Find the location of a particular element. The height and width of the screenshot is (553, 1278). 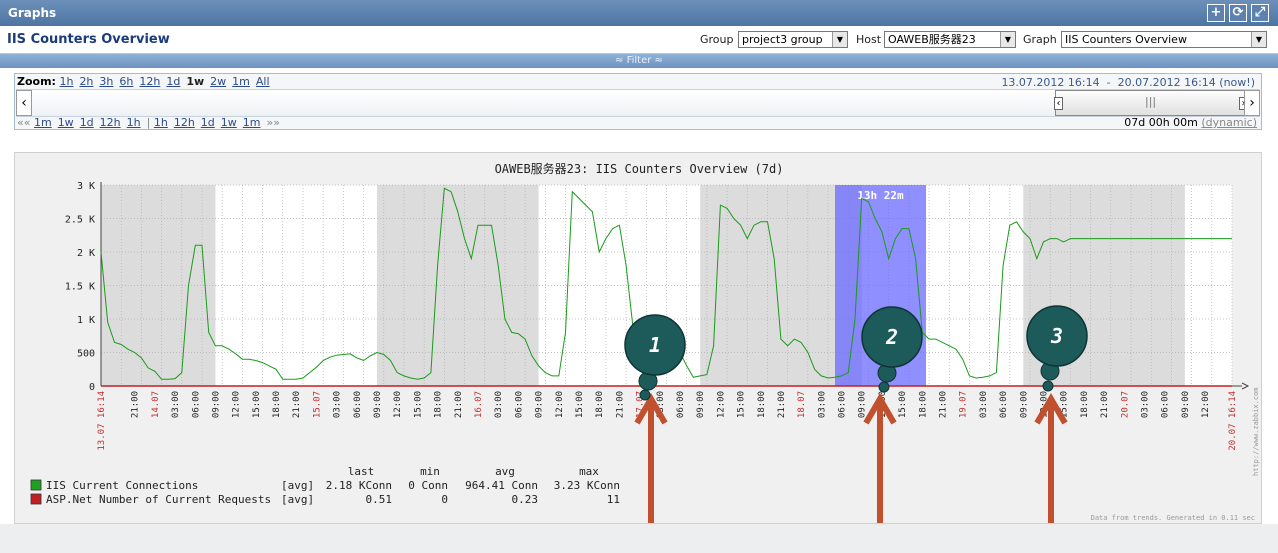

zoom-option-8: 1m is located at coordinates (241, 81).